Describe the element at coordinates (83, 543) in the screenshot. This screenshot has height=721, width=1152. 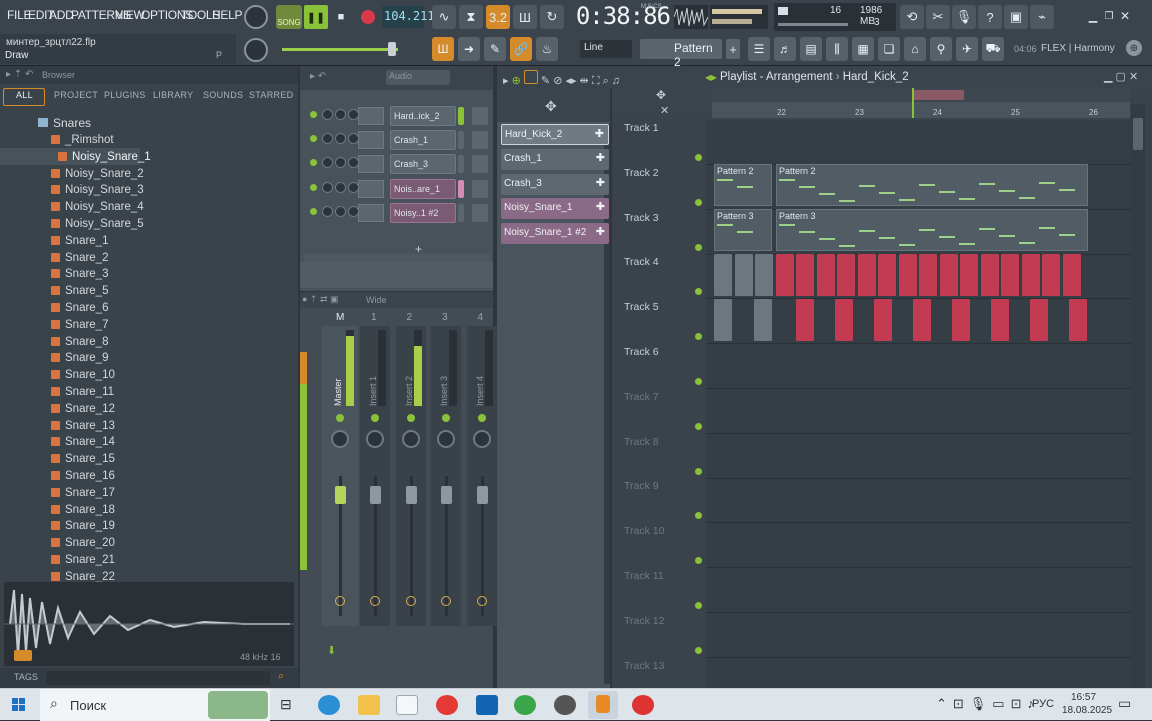
I see `browser-item: Snare_20` at that location.